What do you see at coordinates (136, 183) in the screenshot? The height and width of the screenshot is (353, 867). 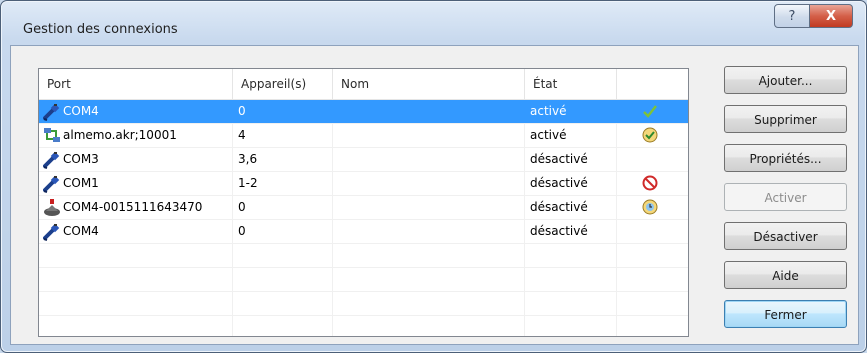 I see `port-cell: COM1` at bounding box center [136, 183].